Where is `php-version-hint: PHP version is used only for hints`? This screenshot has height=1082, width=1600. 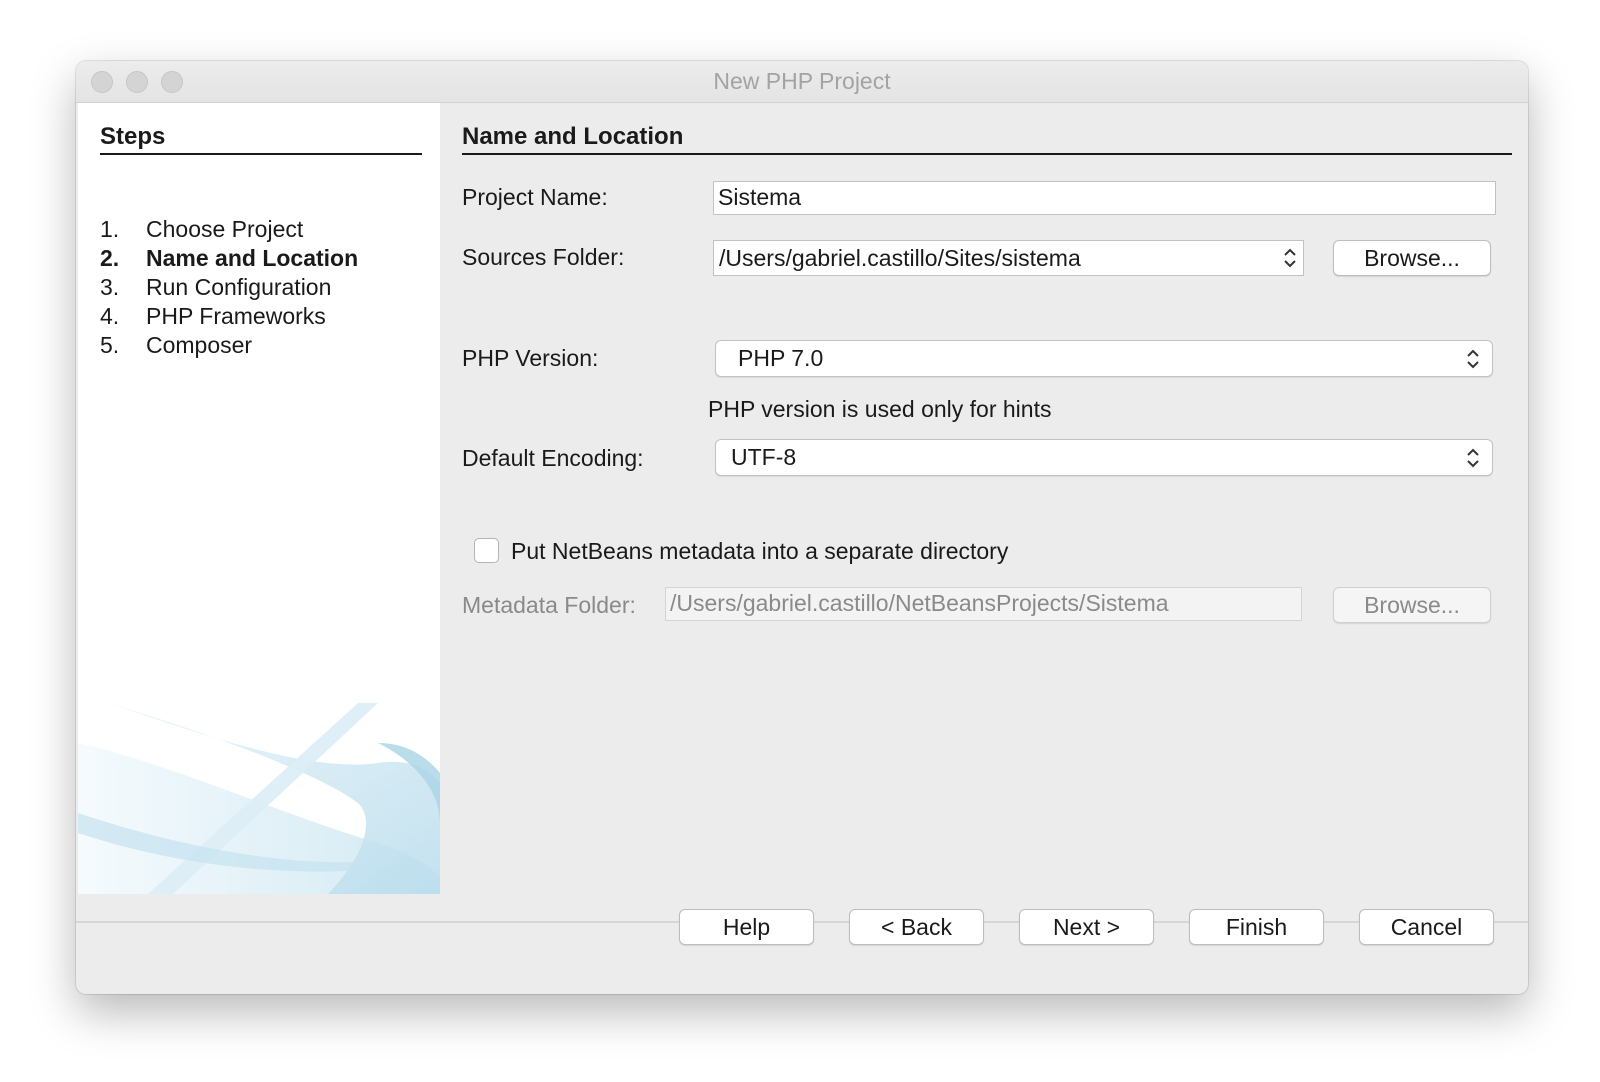 php-version-hint: PHP version is used only for hints is located at coordinates (880, 409).